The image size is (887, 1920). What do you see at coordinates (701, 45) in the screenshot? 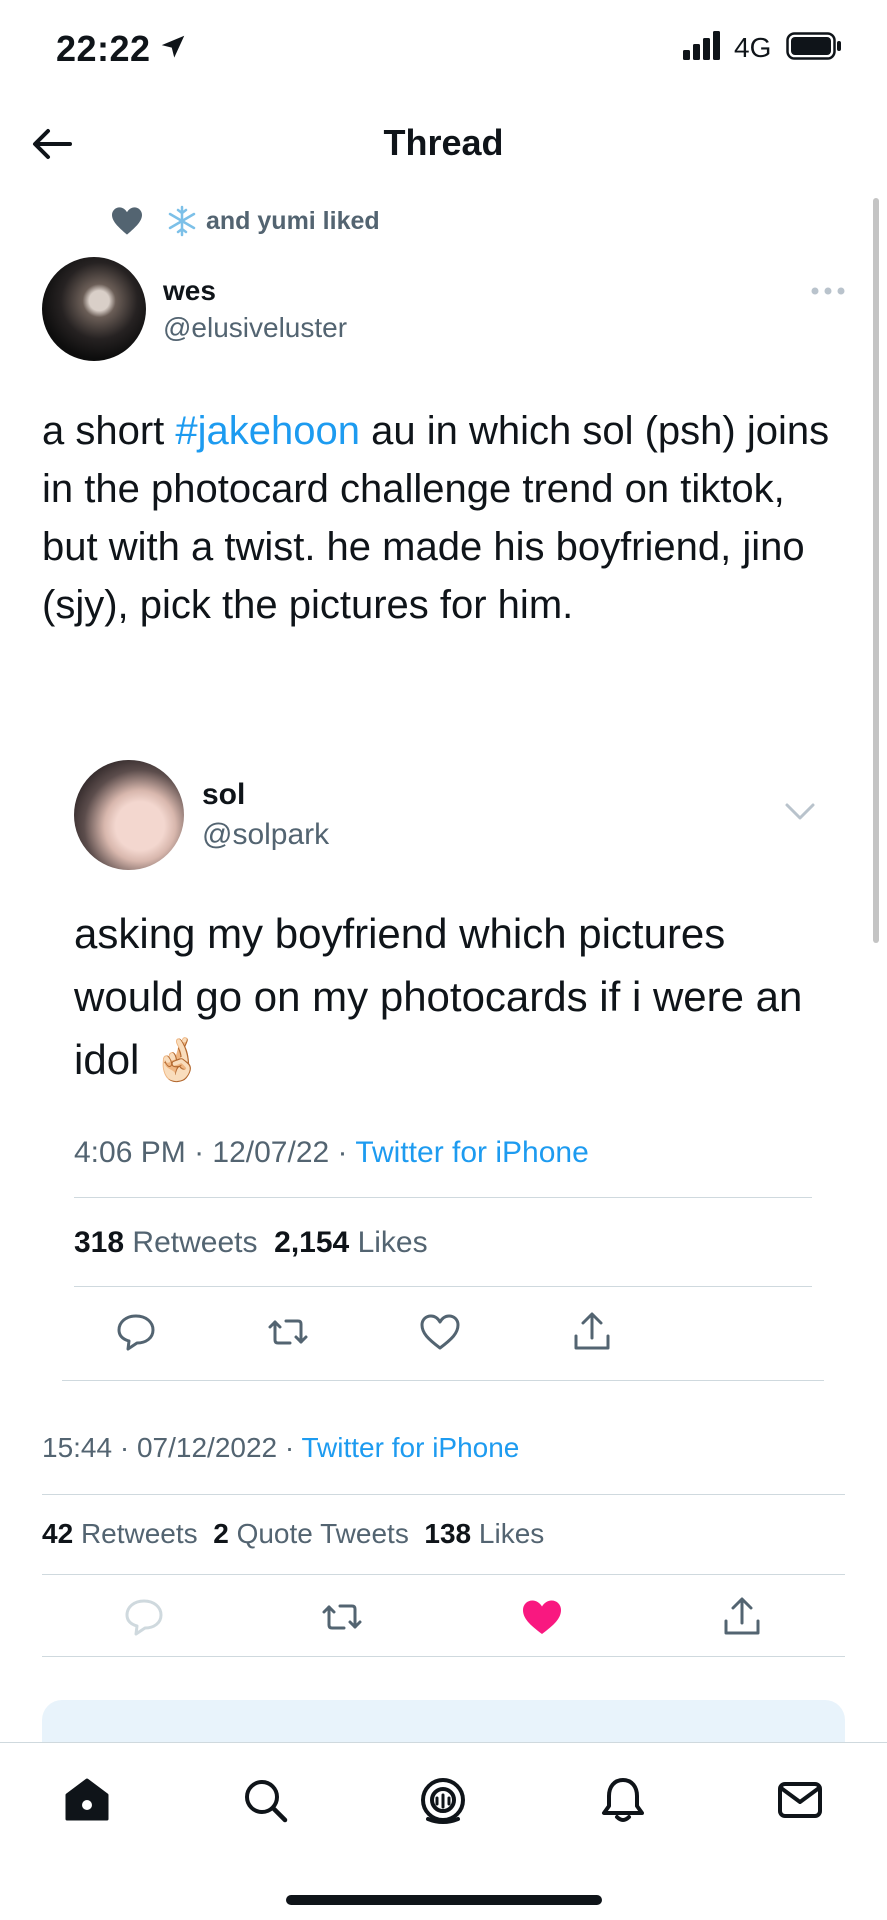
I see `cellular-signal-icon` at bounding box center [701, 45].